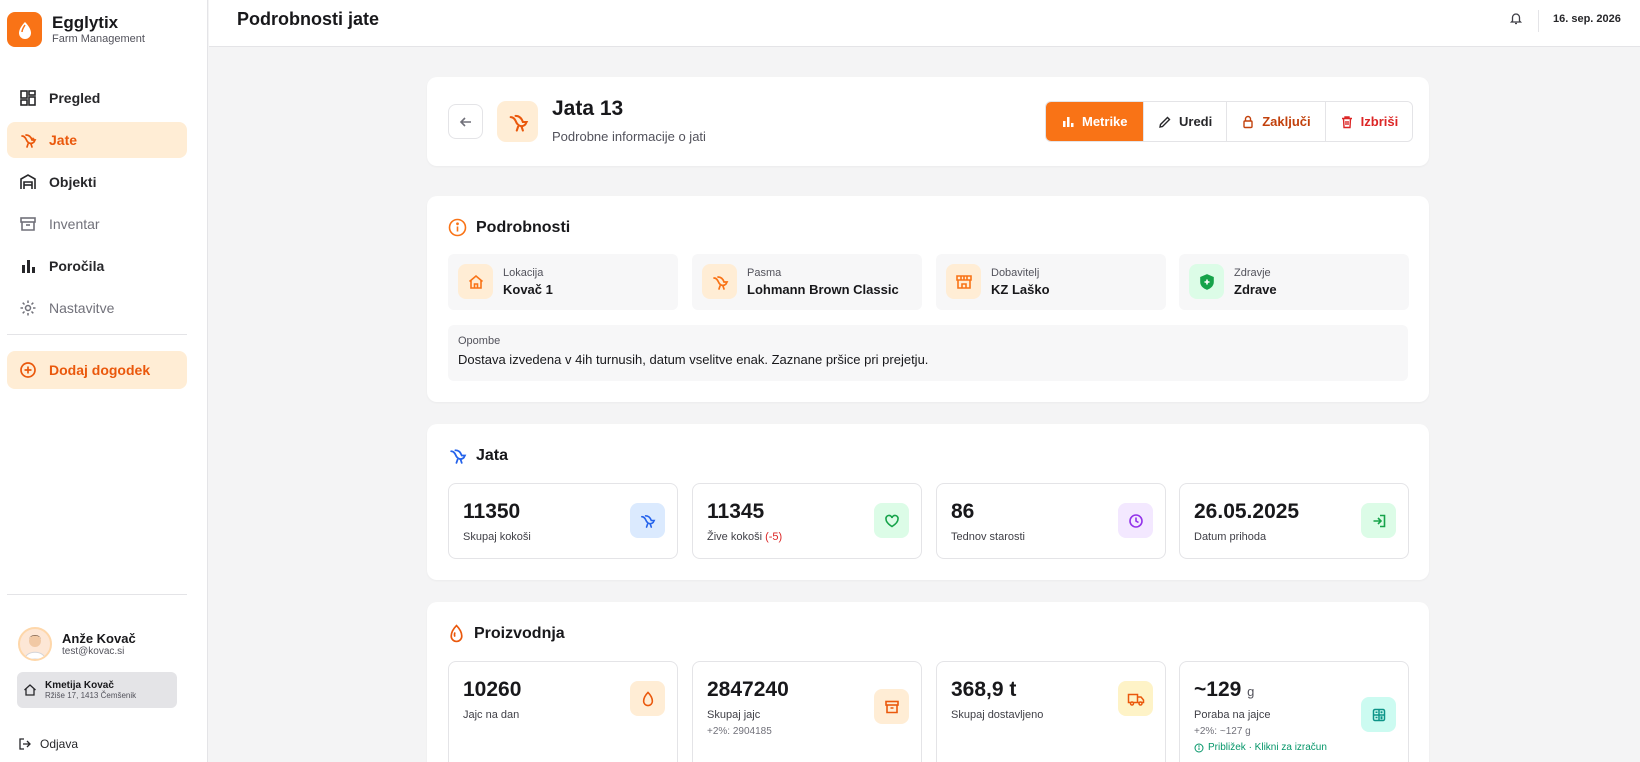 Image resolution: width=1640 pixels, height=762 pixels. Describe the element at coordinates (79, 685) in the screenshot. I see `farm-name: Kmetija Kovač` at that location.